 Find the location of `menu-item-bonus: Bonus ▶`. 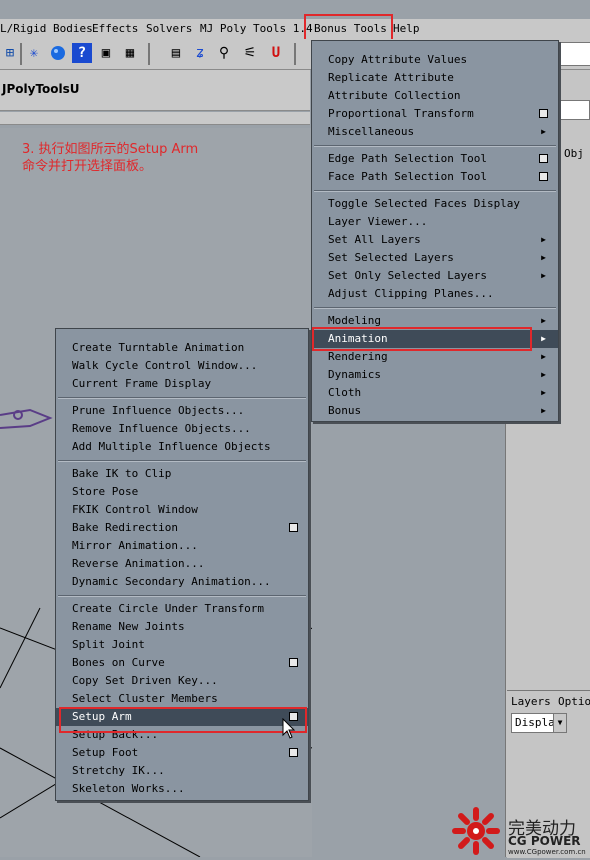

menu-item-bonus: Bonus ▶ is located at coordinates (435, 411).